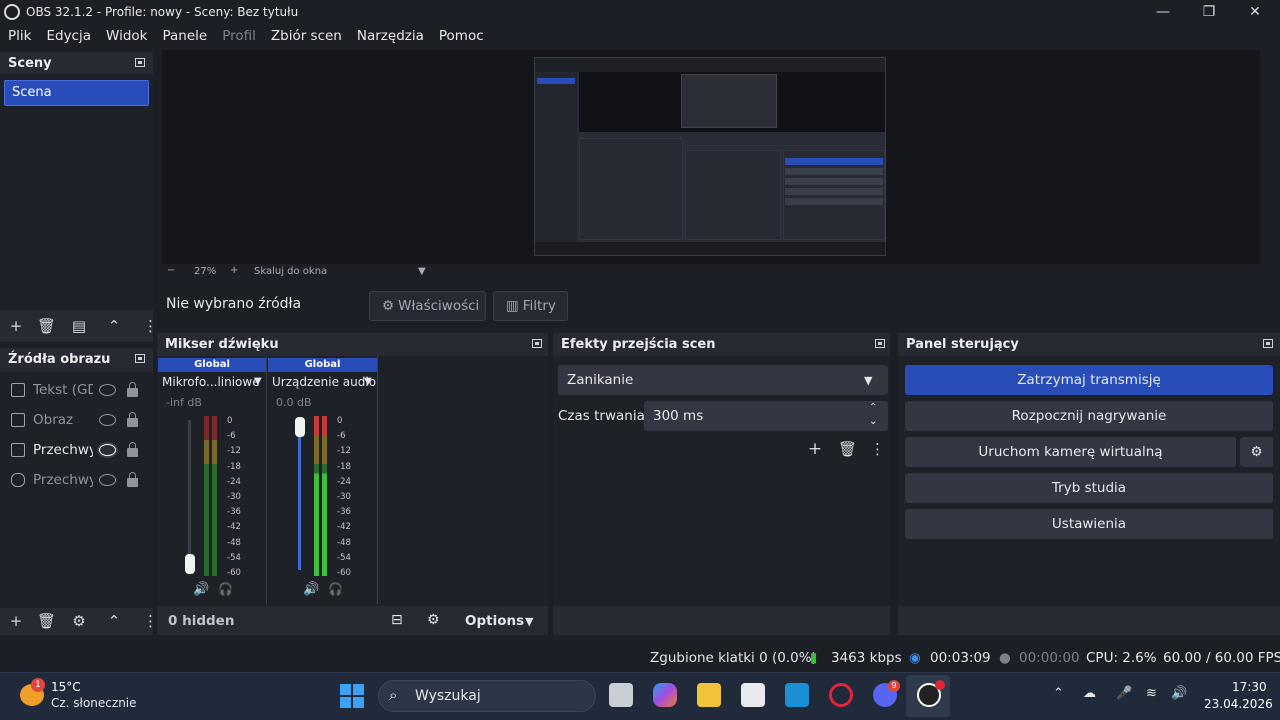 This screenshot has height=720, width=1280. Describe the element at coordinates (1249, 687) in the screenshot. I see `clock-time: 17:30` at that location.